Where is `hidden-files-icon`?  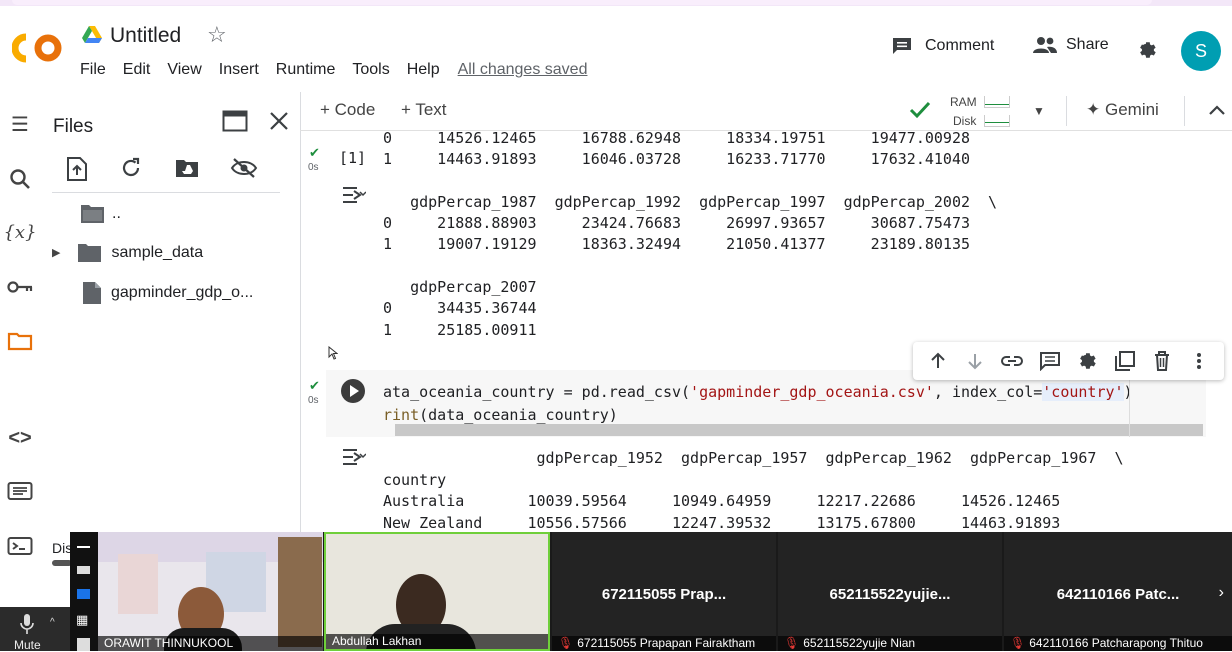
hidden-files-icon is located at coordinates (244, 168).